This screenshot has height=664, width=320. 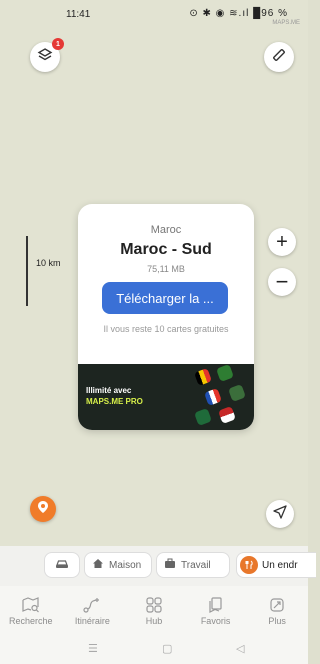 I want to click on nav-more-label: Plus, so click(x=277, y=621).